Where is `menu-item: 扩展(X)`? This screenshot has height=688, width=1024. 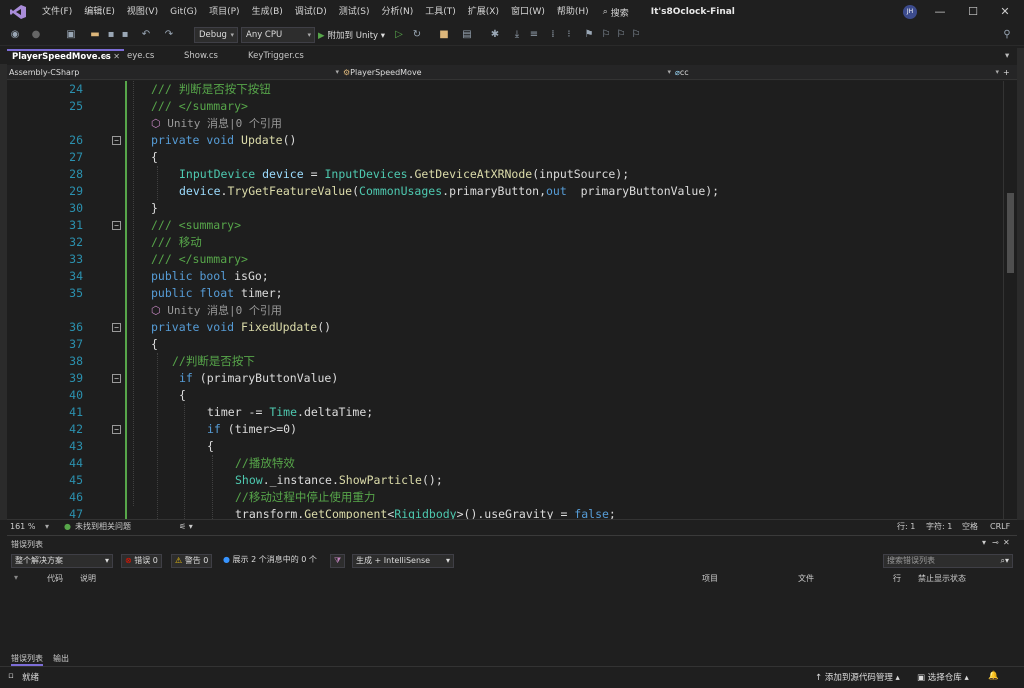 menu-item: 扩展(X) is located at coordinates (483, 12).